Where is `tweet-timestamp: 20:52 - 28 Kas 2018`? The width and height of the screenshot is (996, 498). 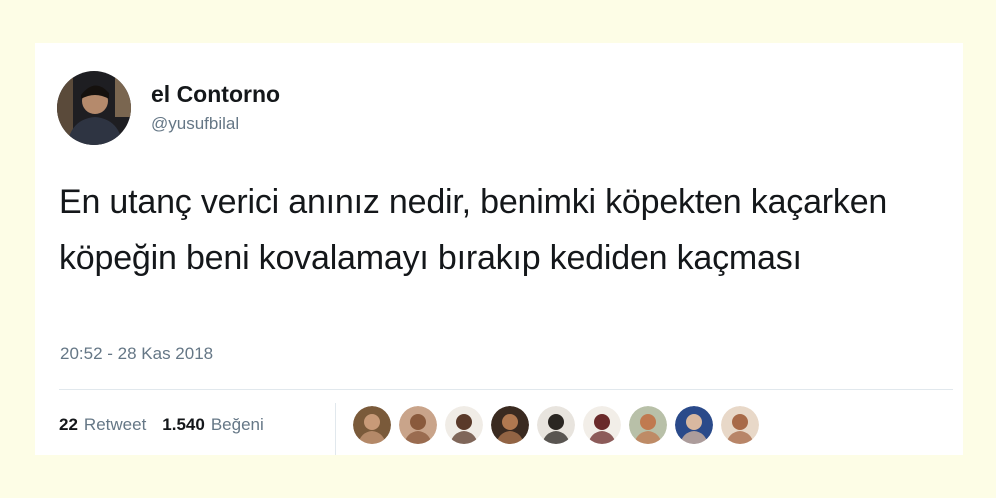 tweet-timestamp: 20:52 - 28 Kas 2018 is located at coordinates (136, 354).